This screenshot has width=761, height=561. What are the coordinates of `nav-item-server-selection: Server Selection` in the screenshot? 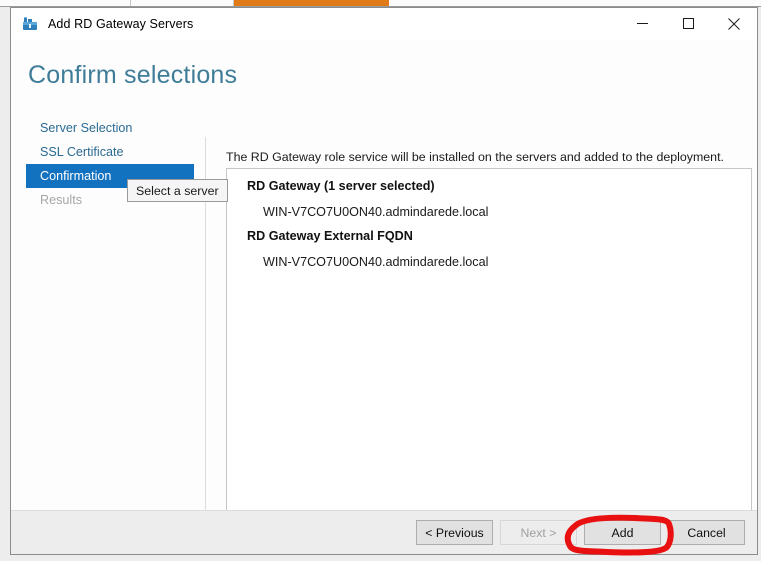 It's located at (110, 128).